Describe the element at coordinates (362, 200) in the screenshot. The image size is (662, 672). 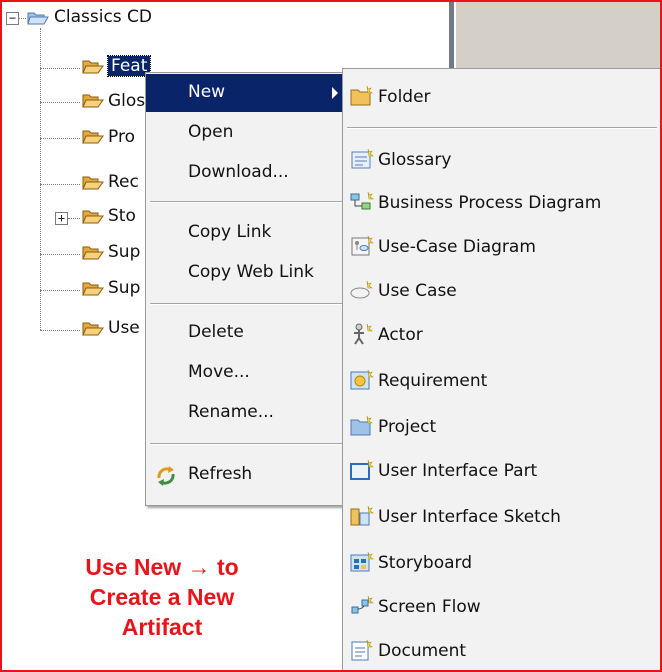
I see `business-process-diagram-icon` at that location.